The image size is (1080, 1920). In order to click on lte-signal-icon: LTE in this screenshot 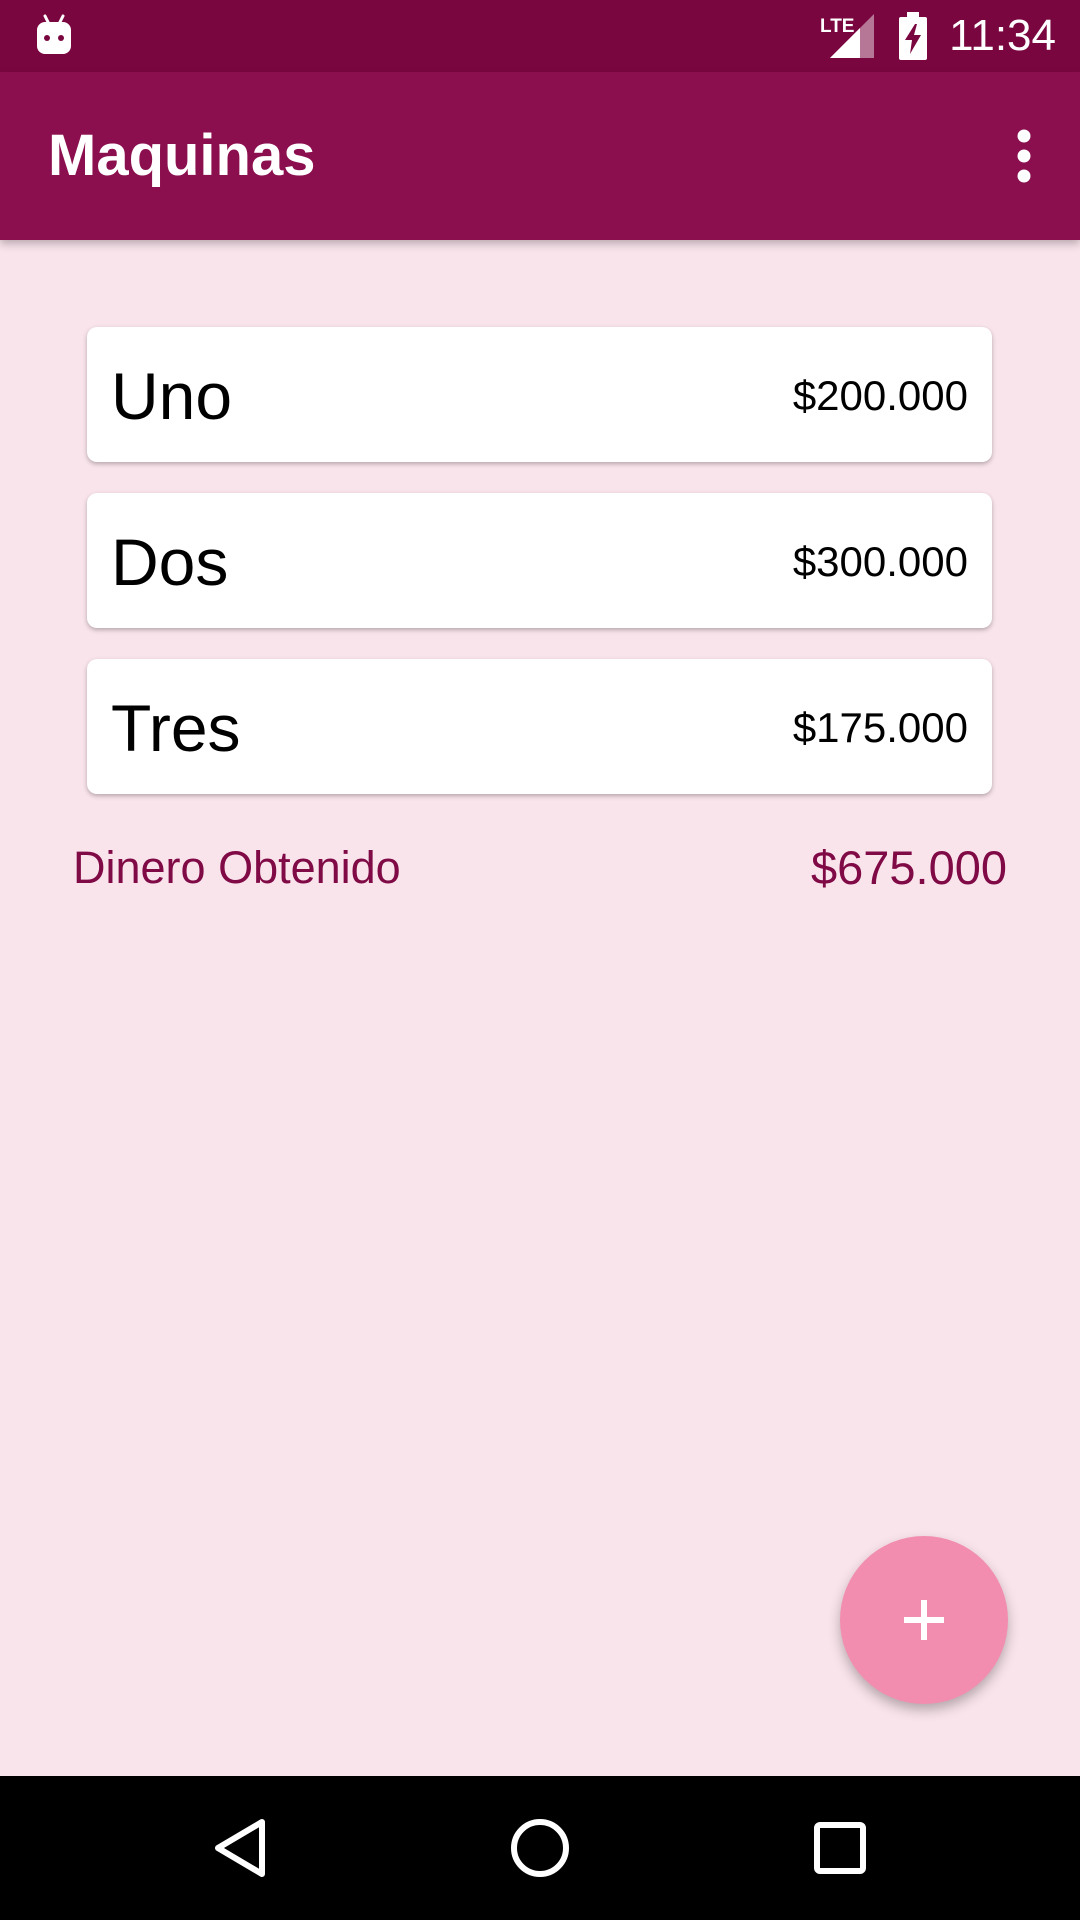, I will do `click(847, 36)`.